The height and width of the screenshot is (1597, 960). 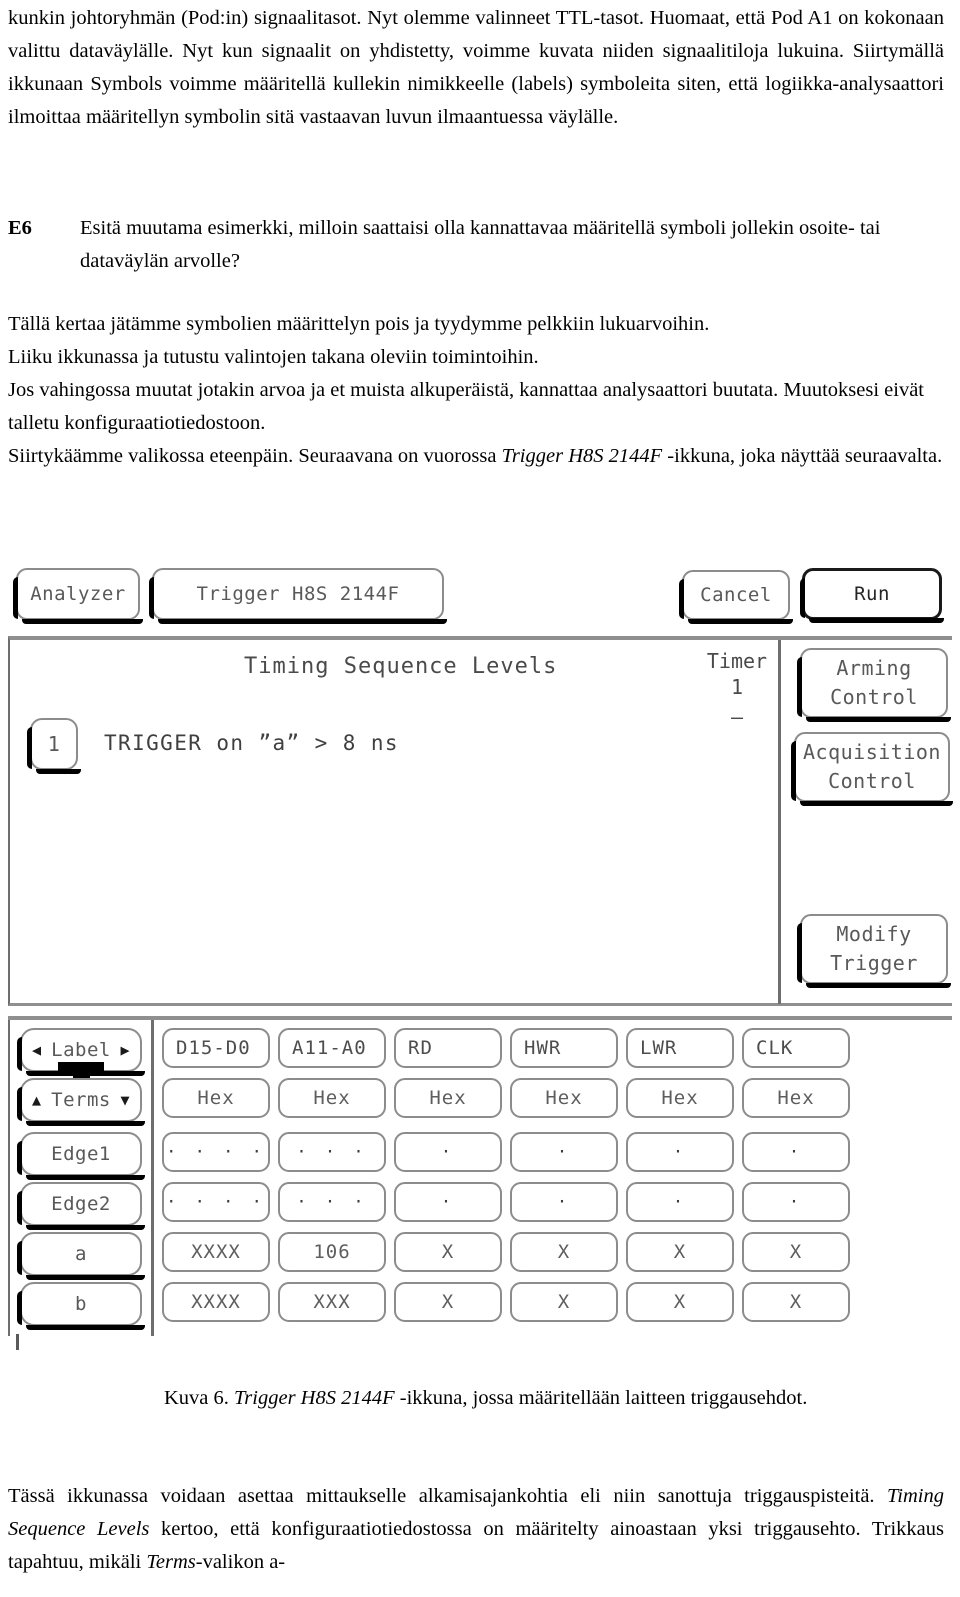 What do you see at coordinates (81, 1050) in the screenshot?
I see `label-selector-text: Label` at bounding box center [81, 1050].